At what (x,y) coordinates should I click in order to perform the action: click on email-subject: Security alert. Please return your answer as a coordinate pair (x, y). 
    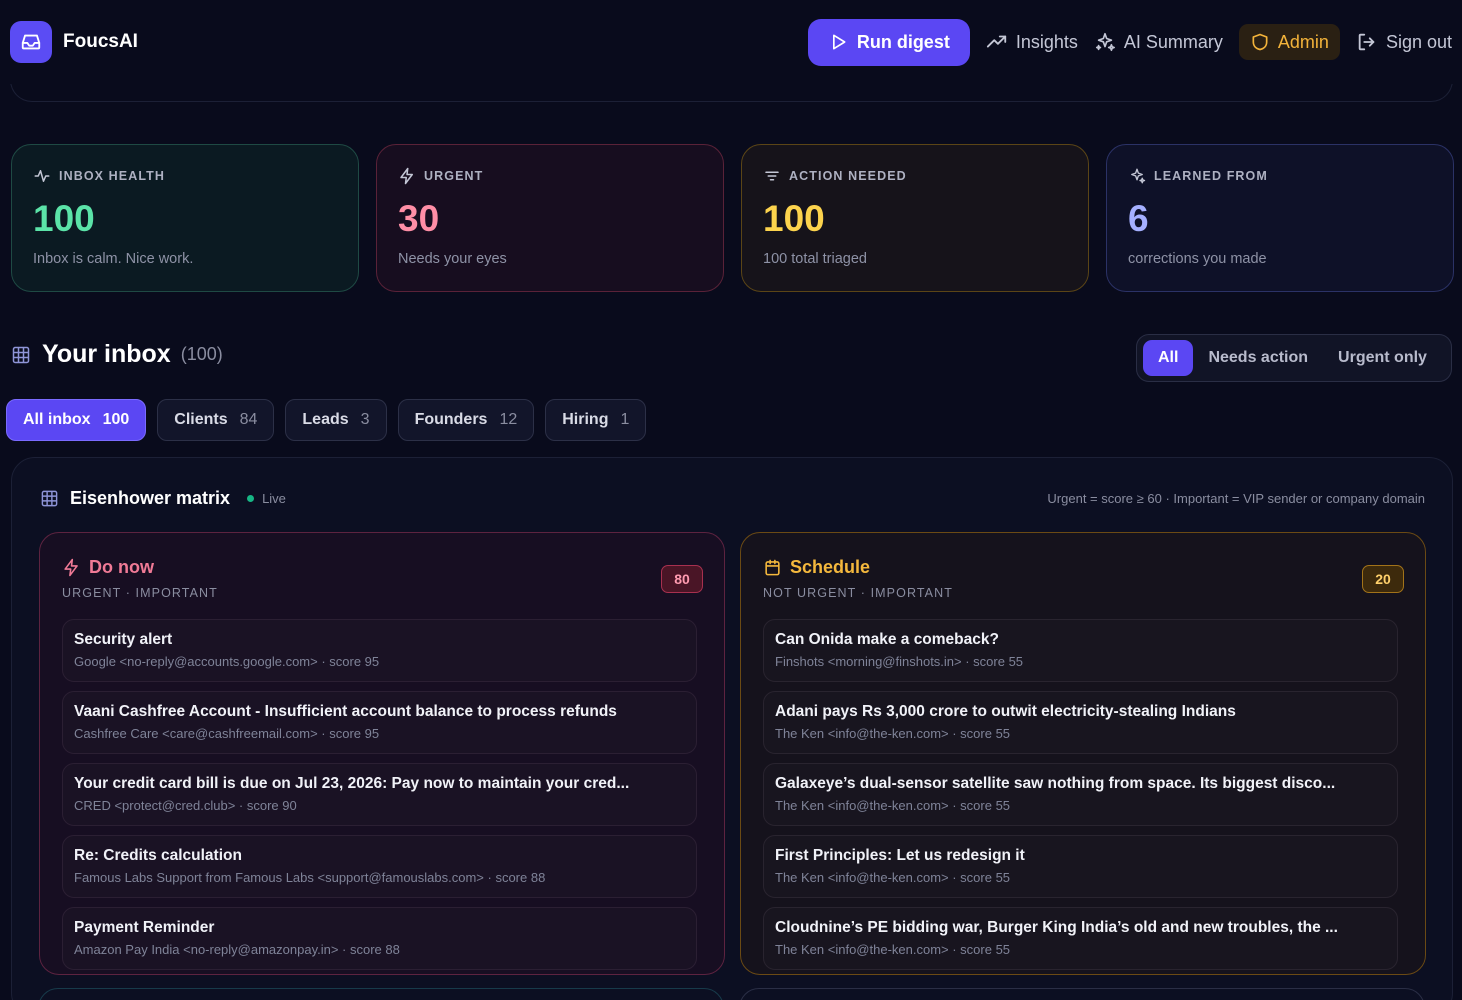
    Looking at the image, I should click on (123, 639).